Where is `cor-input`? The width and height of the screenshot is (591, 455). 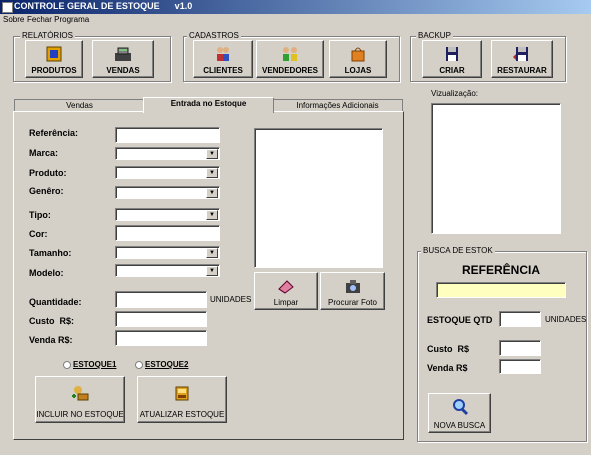 cor-input is located at coordinates (167, 233).